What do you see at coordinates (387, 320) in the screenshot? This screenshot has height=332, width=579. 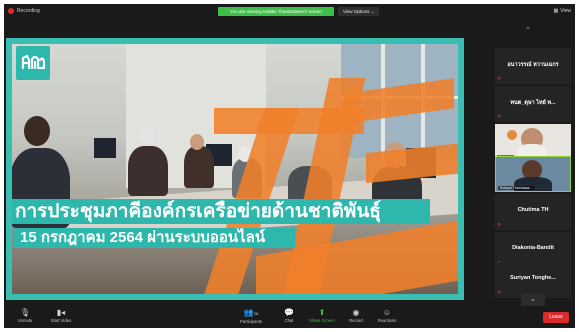 I see `reactions-label: Reactions` at bounding box center [387, 320].